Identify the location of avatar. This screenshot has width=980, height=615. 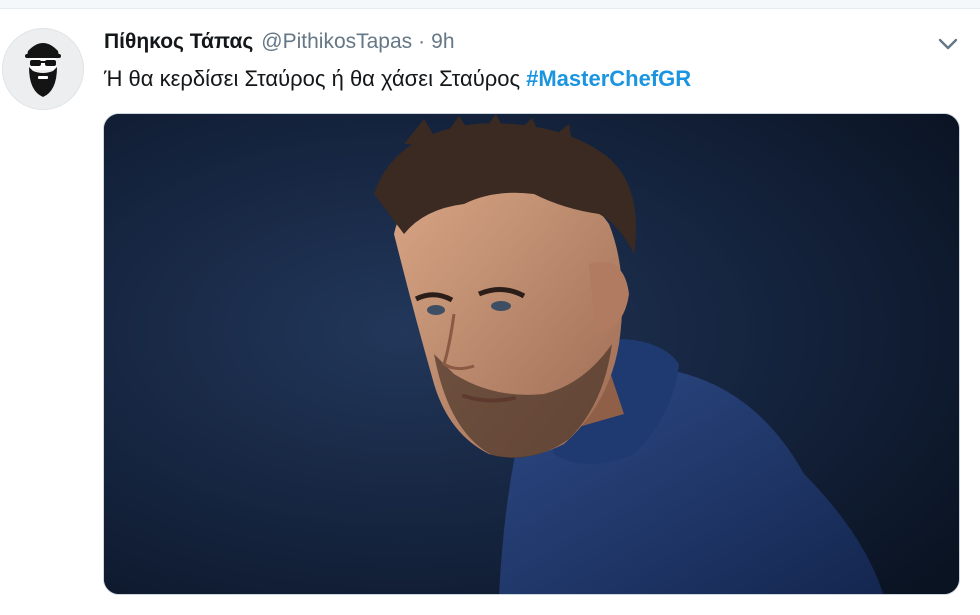
(43, 69).